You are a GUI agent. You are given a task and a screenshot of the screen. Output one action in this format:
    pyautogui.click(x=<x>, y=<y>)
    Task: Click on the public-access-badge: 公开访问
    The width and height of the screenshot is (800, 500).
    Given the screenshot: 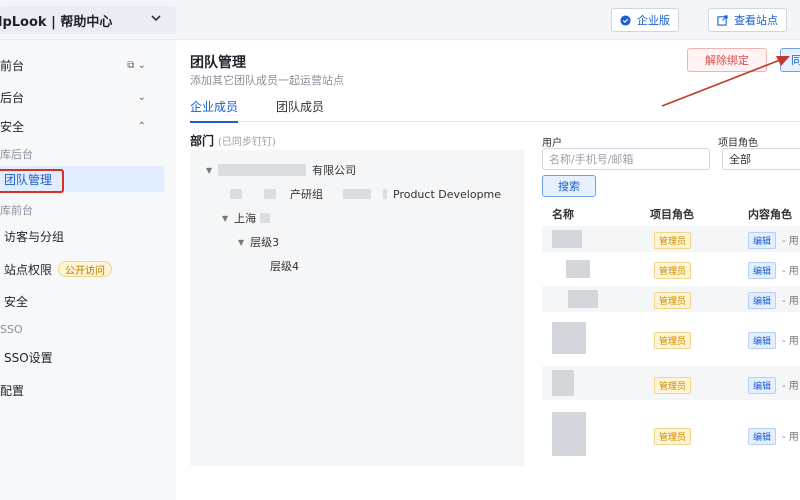 What is the action you would take?
    pyautogui.click(x=85, y=269)
    